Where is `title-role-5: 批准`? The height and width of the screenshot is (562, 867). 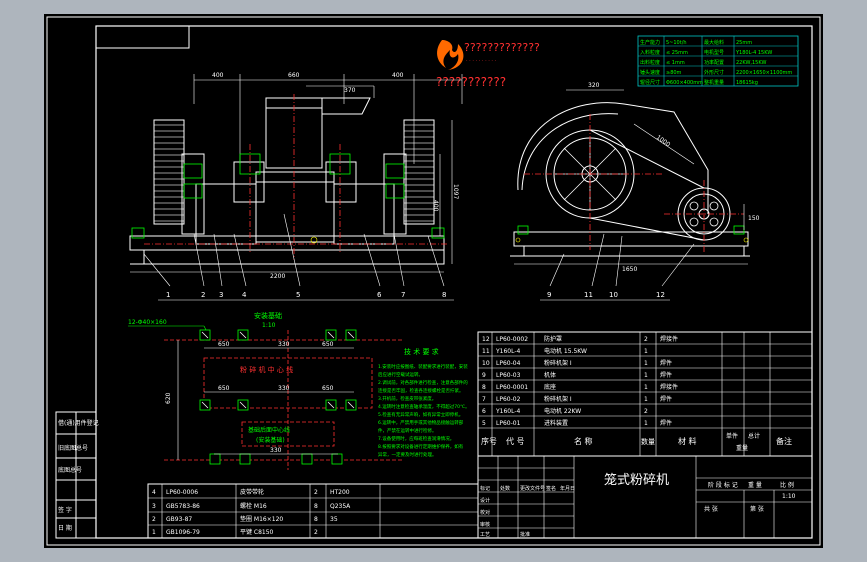 title-role-5: 批准 is located at coordinates (525, 534).